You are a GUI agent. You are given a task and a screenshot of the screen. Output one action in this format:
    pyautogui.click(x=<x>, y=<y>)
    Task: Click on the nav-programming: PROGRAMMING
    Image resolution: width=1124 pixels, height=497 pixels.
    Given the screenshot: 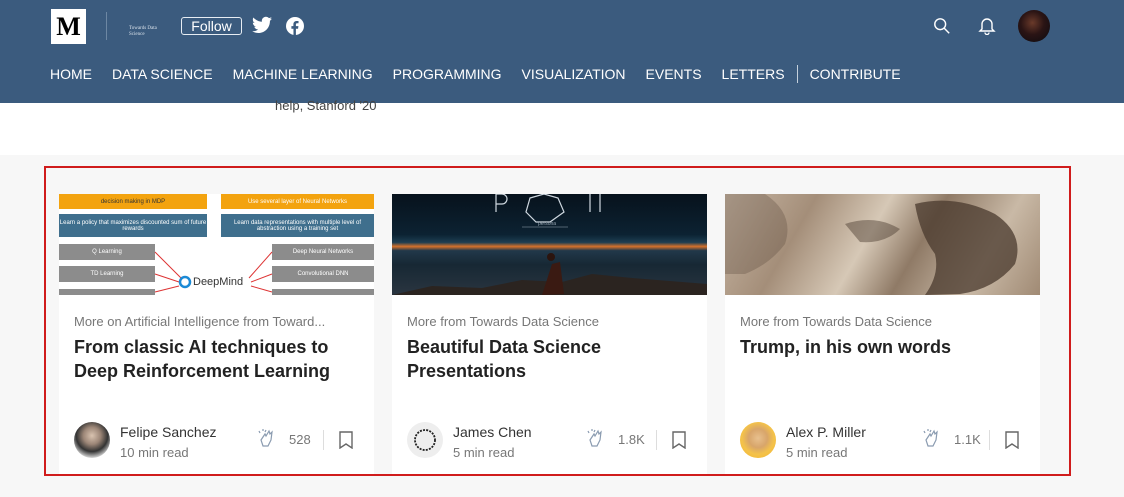 What is the action you would take?
    pyautogui.click(x=447, y=74)
    